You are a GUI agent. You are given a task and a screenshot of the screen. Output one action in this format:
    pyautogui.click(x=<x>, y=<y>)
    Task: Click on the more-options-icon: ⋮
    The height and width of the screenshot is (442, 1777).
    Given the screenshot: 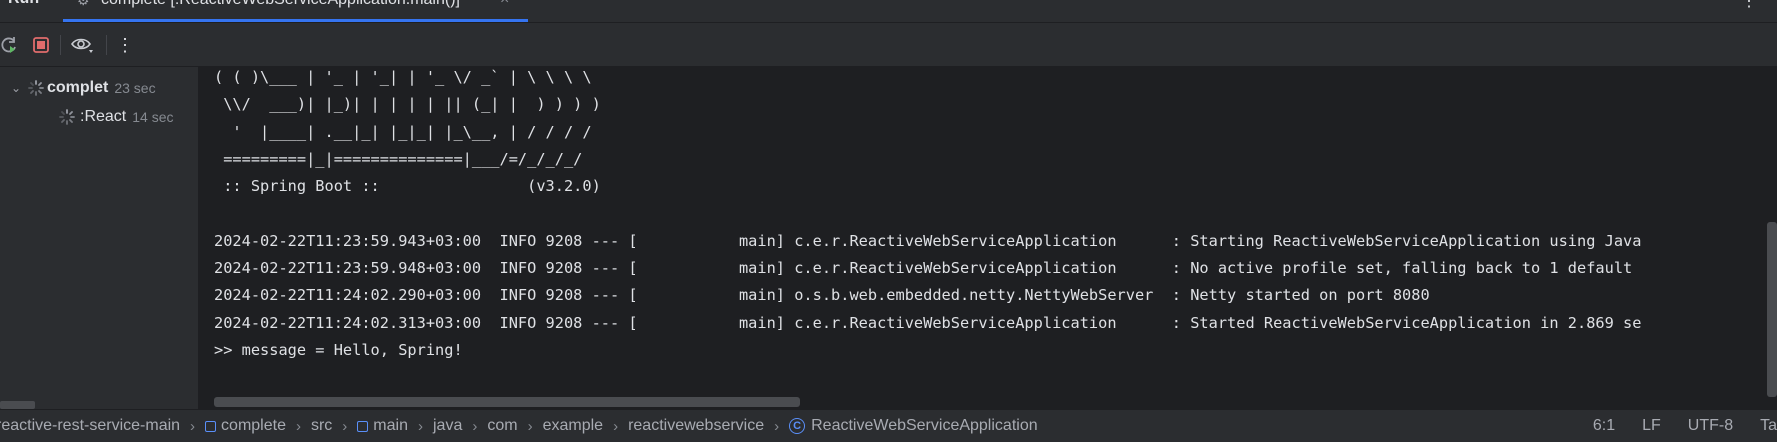 What is the action you would take?
    pyautogui.click(x=1749, y=5)
    